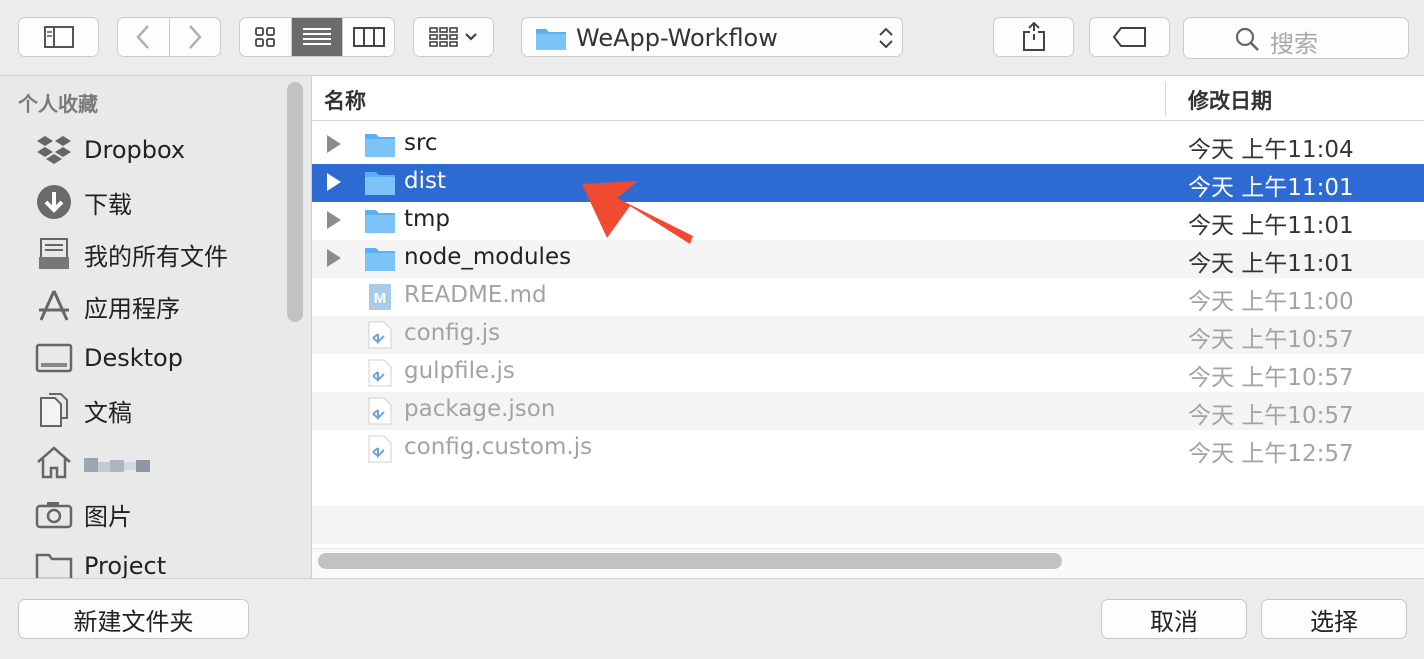 Image resolution: width=1424 pixels, height=659 pixels. Describe the element at coordinates (868, 373) in the screenshot. I see `file-row: gulpfile.js 今天 上午10:57` at that location.